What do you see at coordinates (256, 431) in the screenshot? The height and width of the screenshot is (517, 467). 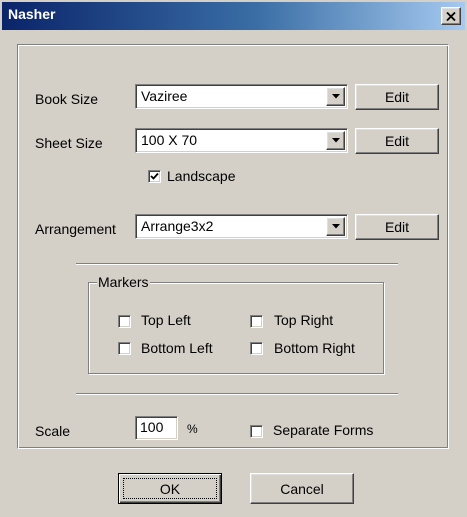 I see `separate-forms-checkbox` at bounding box center [256, 431].